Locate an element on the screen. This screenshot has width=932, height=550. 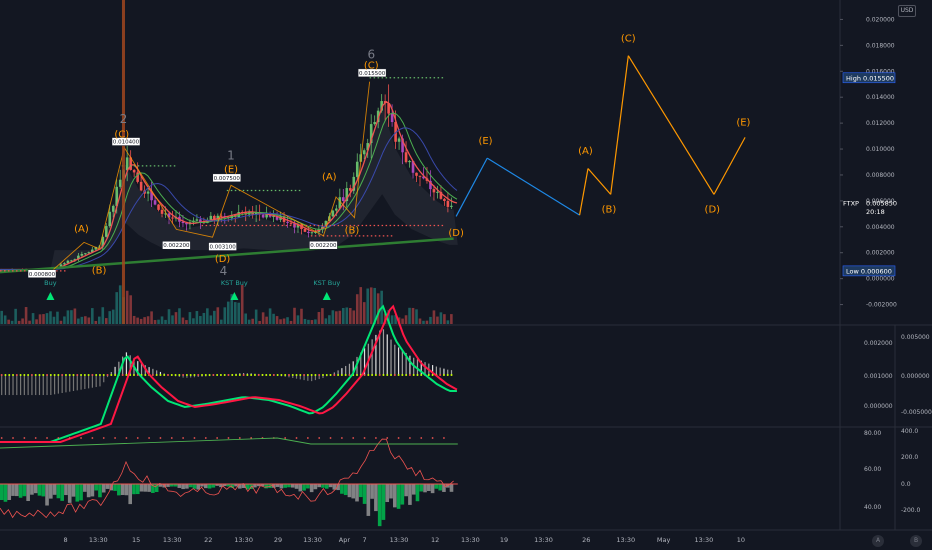
price-tag-text: High 0.015500 is located at coordinates (870, 78).